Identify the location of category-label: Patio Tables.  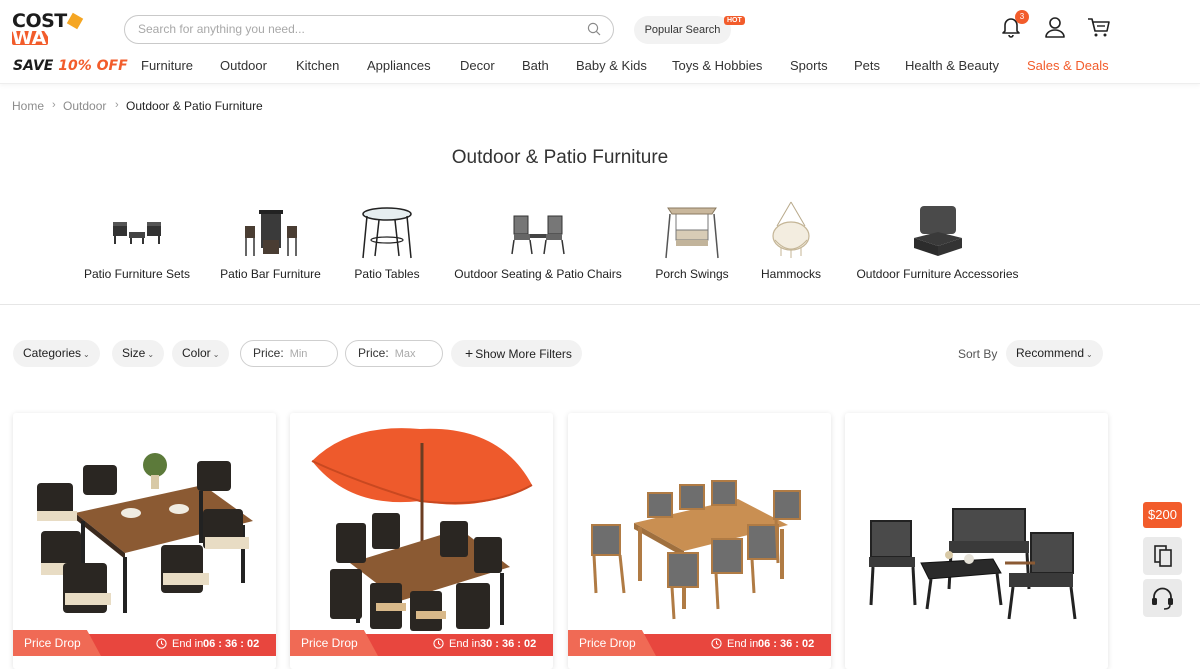
(387, 274).